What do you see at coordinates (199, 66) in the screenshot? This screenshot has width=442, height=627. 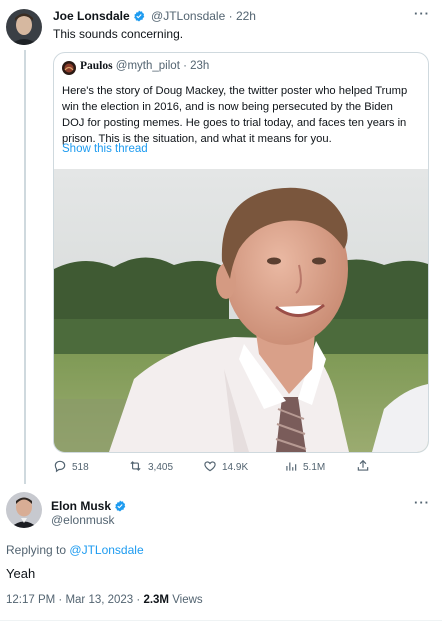 I see `quoted-tweet-time: 23h` at bounding box center [199, 66].